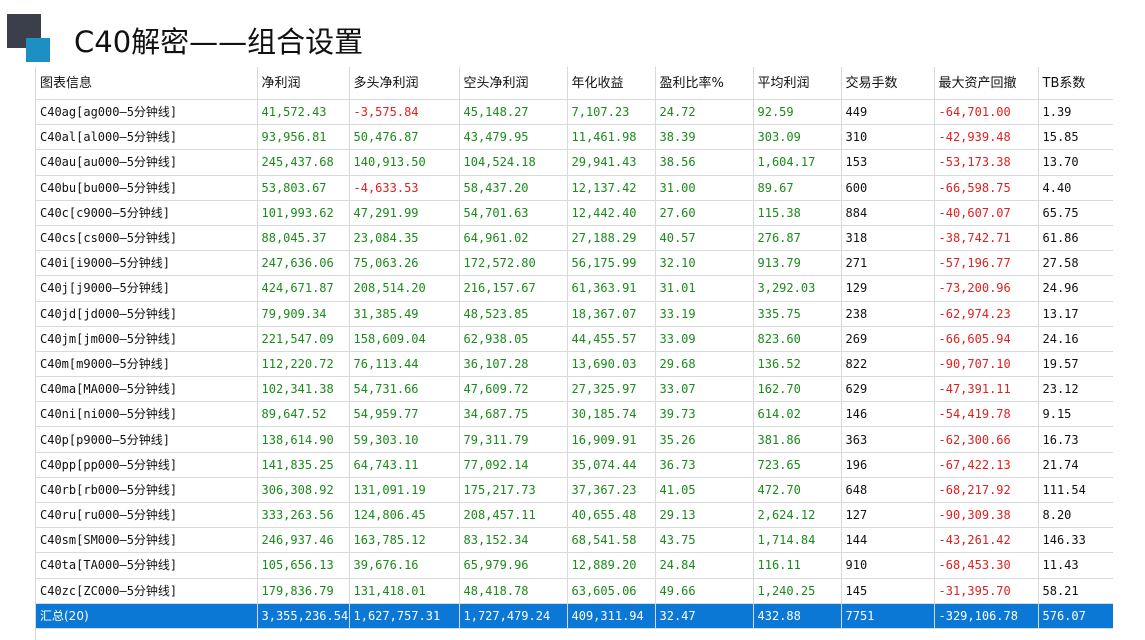 The width and height of the screenshot is (1145, 640). Describe the element at coordinates (147, 439) in the screenshot. I see `cell-chart-info: C40p[p9000—5分钟线]` at that location.